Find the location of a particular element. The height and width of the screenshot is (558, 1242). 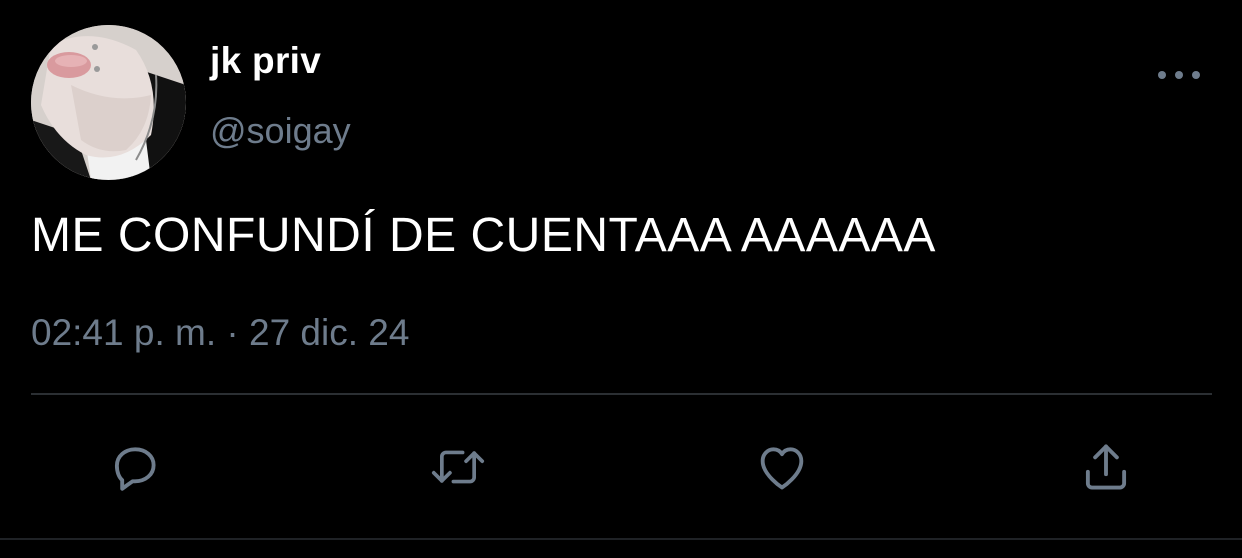

user-handle: @soigay is located at coordinates (280, 131).